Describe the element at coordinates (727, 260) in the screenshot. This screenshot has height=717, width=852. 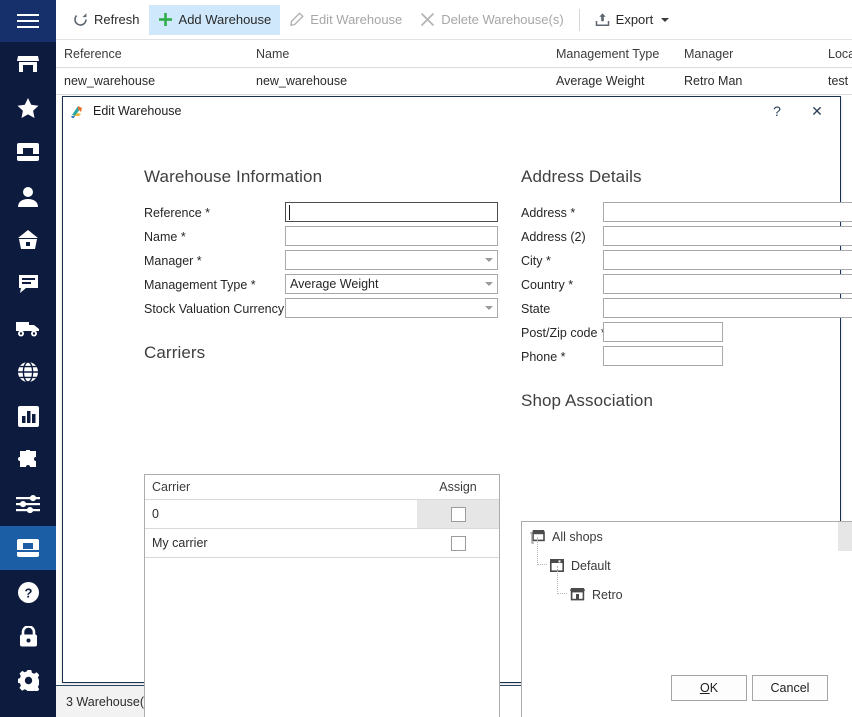
I see `city-field` at that location.